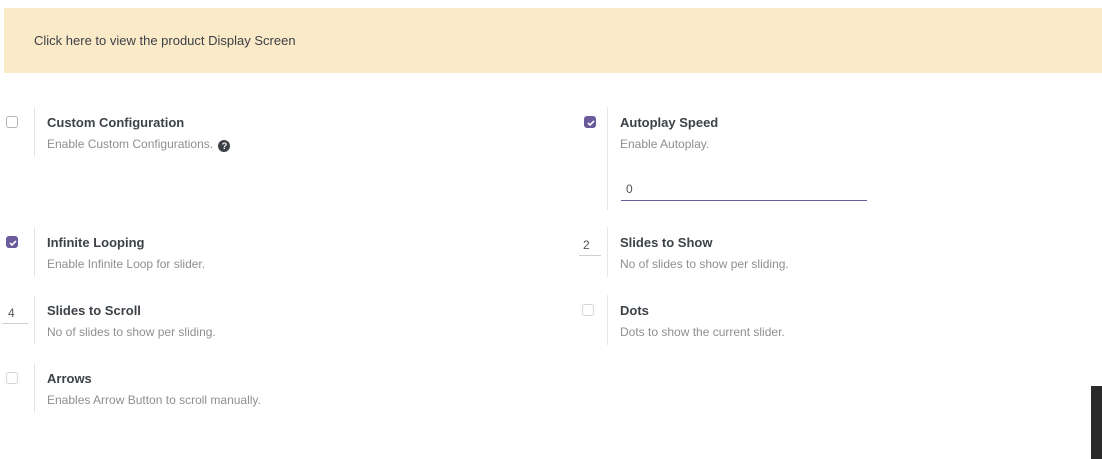 Image resolution: width=1102 pixels, height=459 pixels. Describe the element at coordinates (116, 122) in the screenshot. I see `custom-configuration-title: Custom Configuration` at that location.